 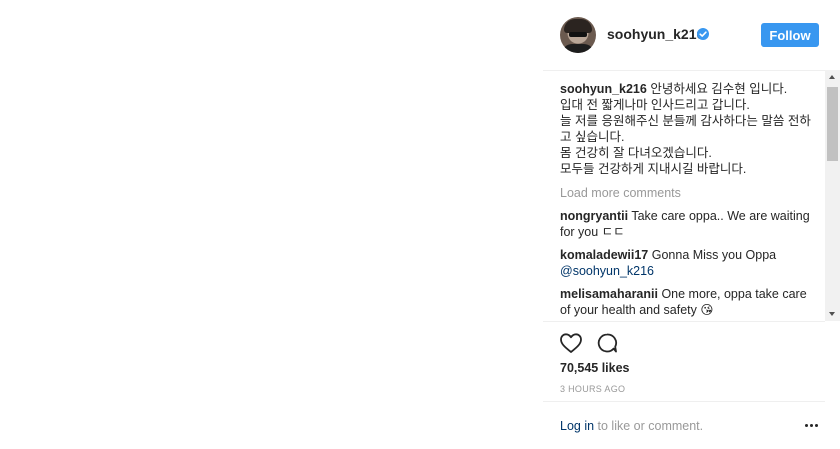 I want to click on comments-scrollbar, so click(x=832, y=195).